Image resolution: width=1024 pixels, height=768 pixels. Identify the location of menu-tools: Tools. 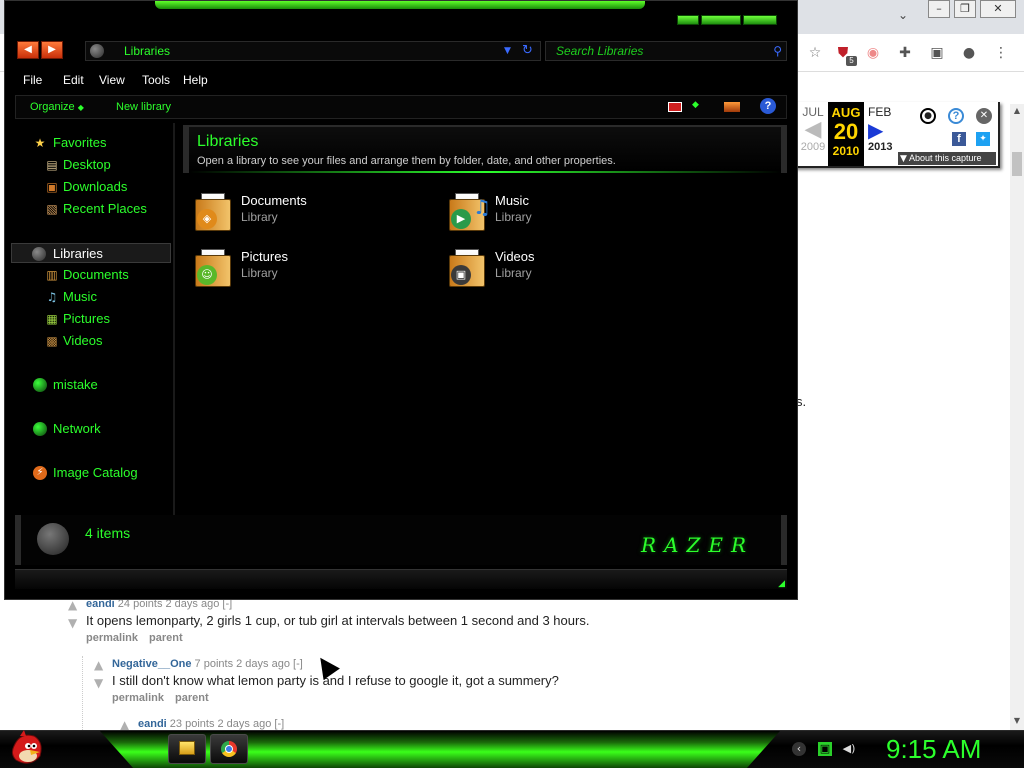
(156, 80).